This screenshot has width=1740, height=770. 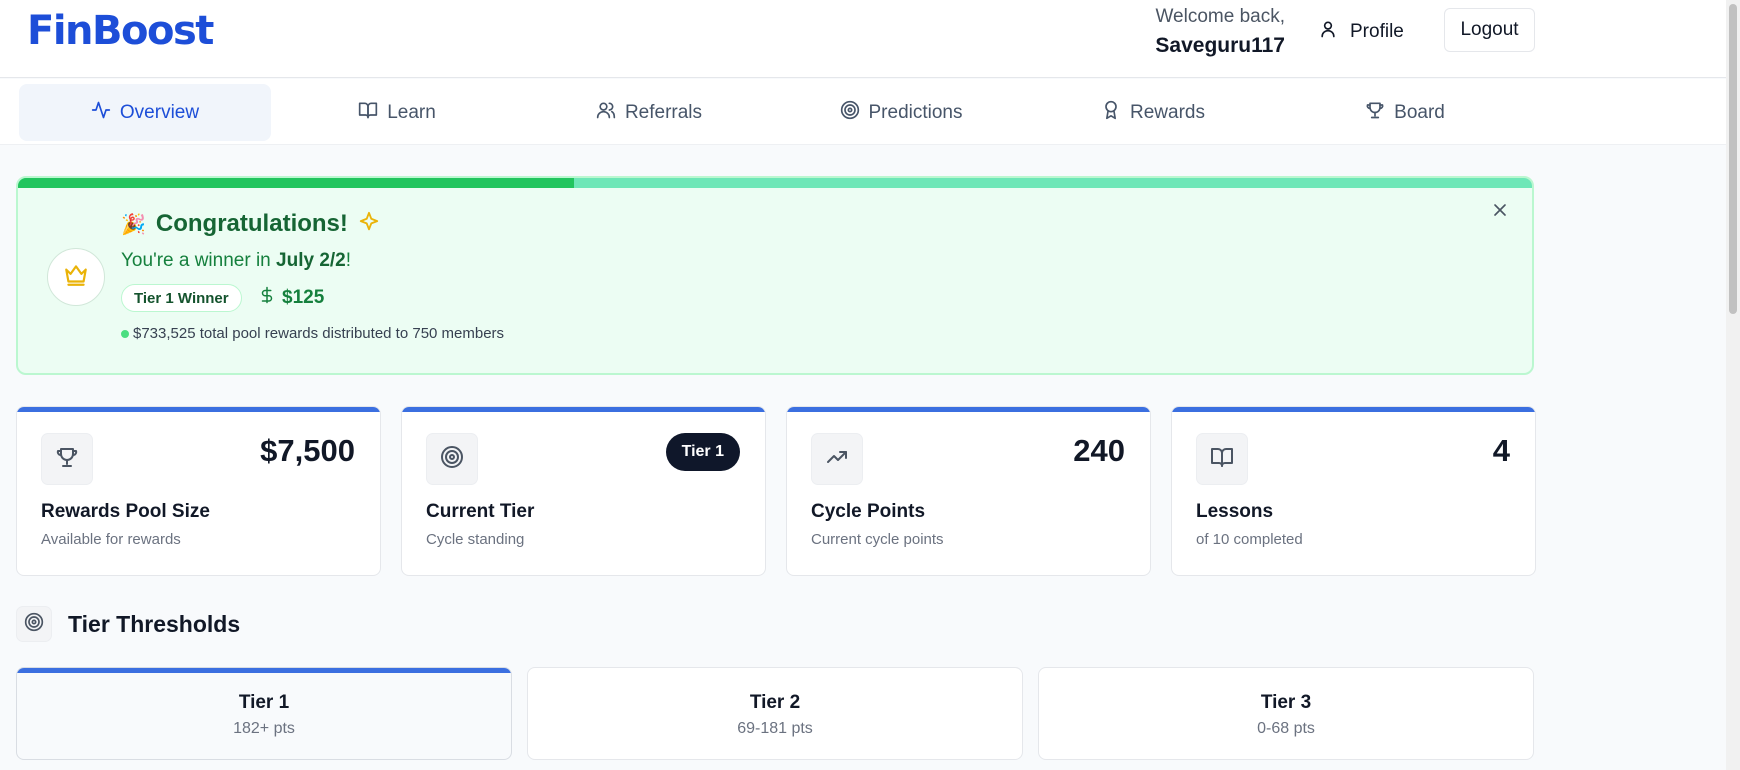 I want to click on stat-card-cycle-points: 240 Cycle Points Current cycle points, so click(x=968, y=491).